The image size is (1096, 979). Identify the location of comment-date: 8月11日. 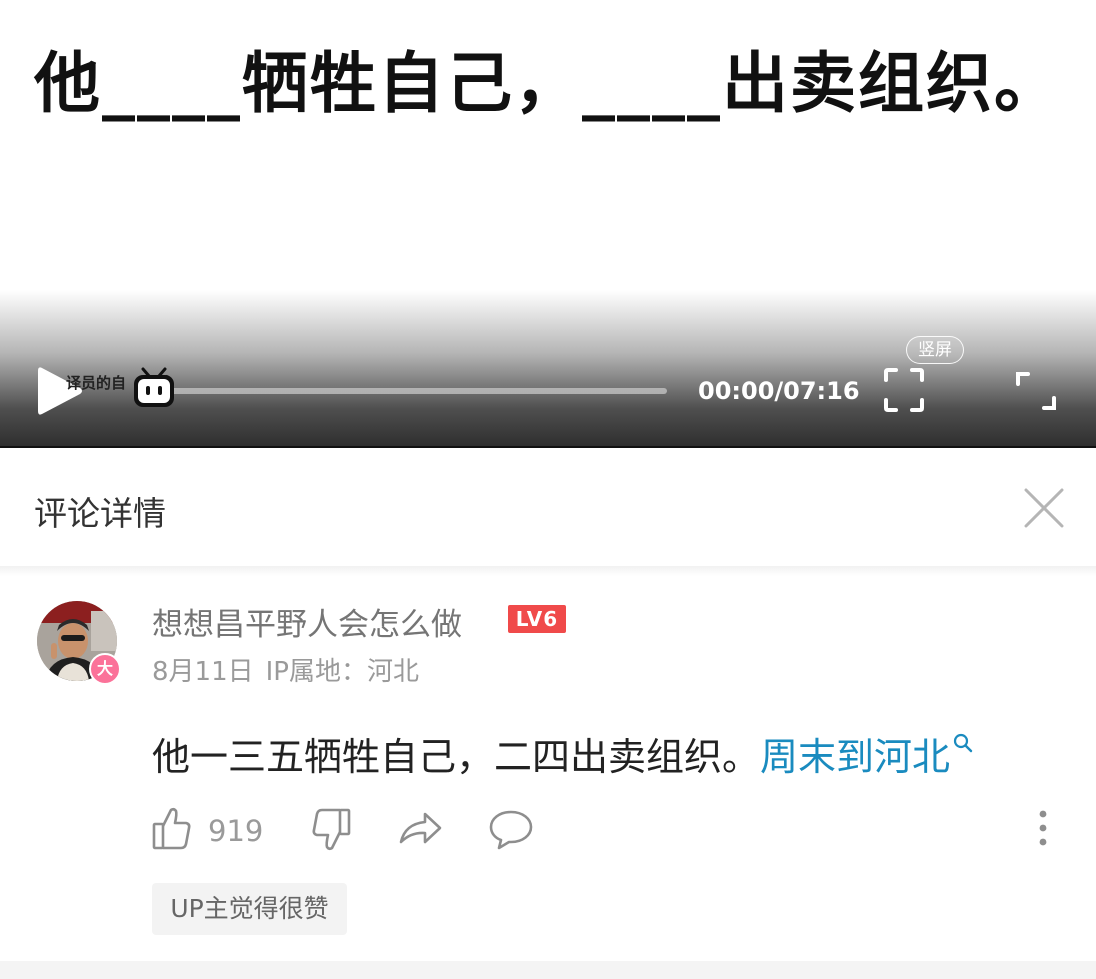
(203, 672).